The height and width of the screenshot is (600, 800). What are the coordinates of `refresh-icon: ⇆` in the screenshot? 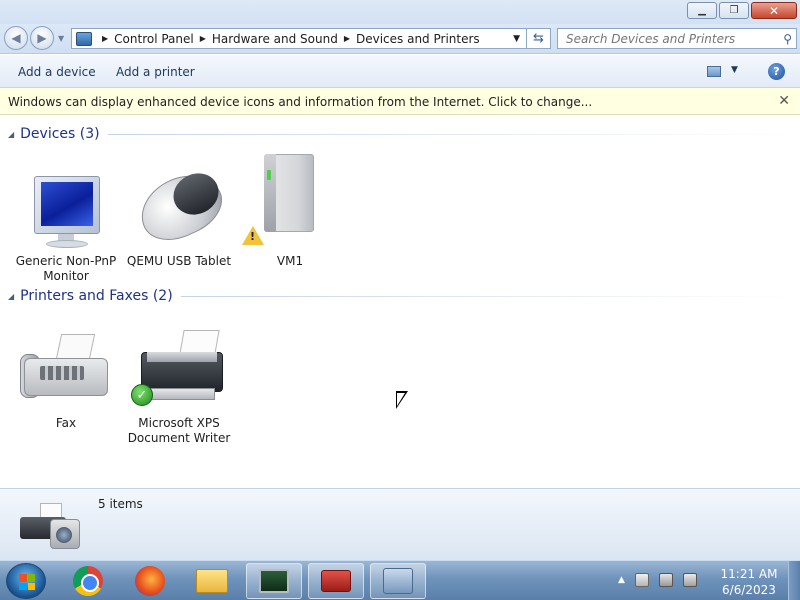 It's located at (538, 38).